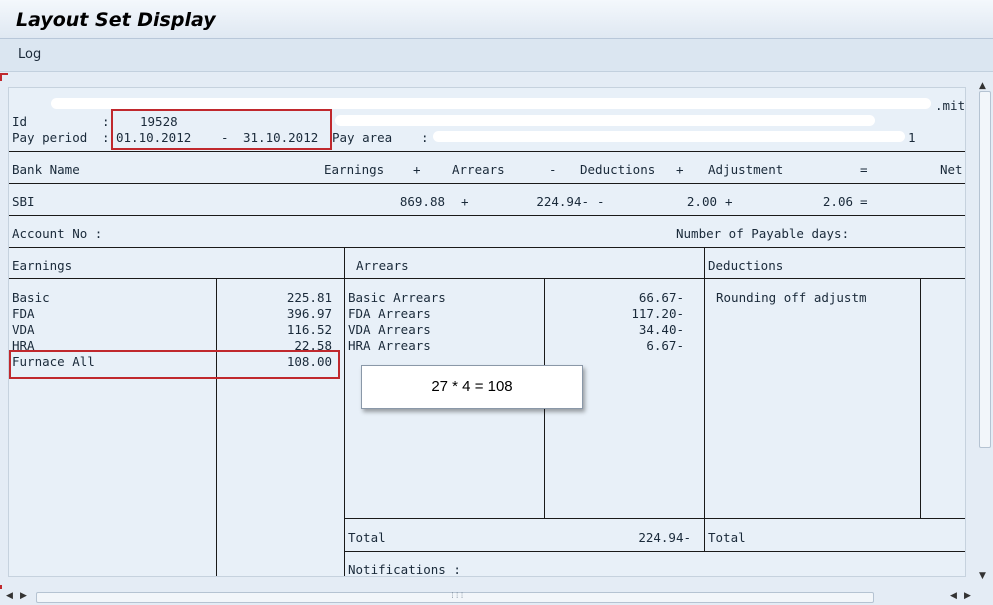 The image size is (993, 605). I want to click on arrear-name: VDA Arrears, so click(389, 329).